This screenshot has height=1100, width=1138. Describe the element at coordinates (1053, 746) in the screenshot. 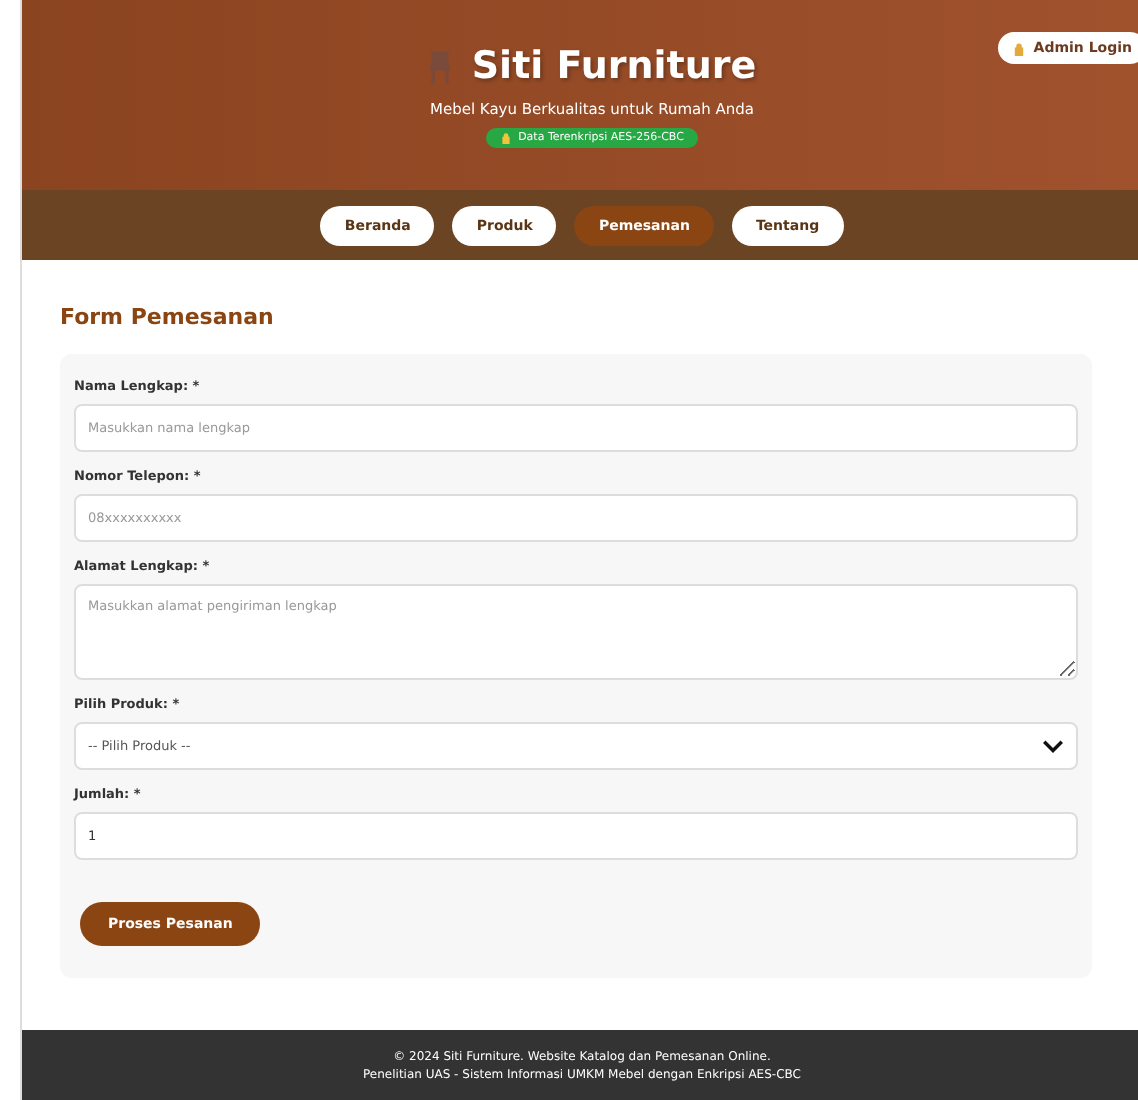

I see `chevron-down-icon` at that location.